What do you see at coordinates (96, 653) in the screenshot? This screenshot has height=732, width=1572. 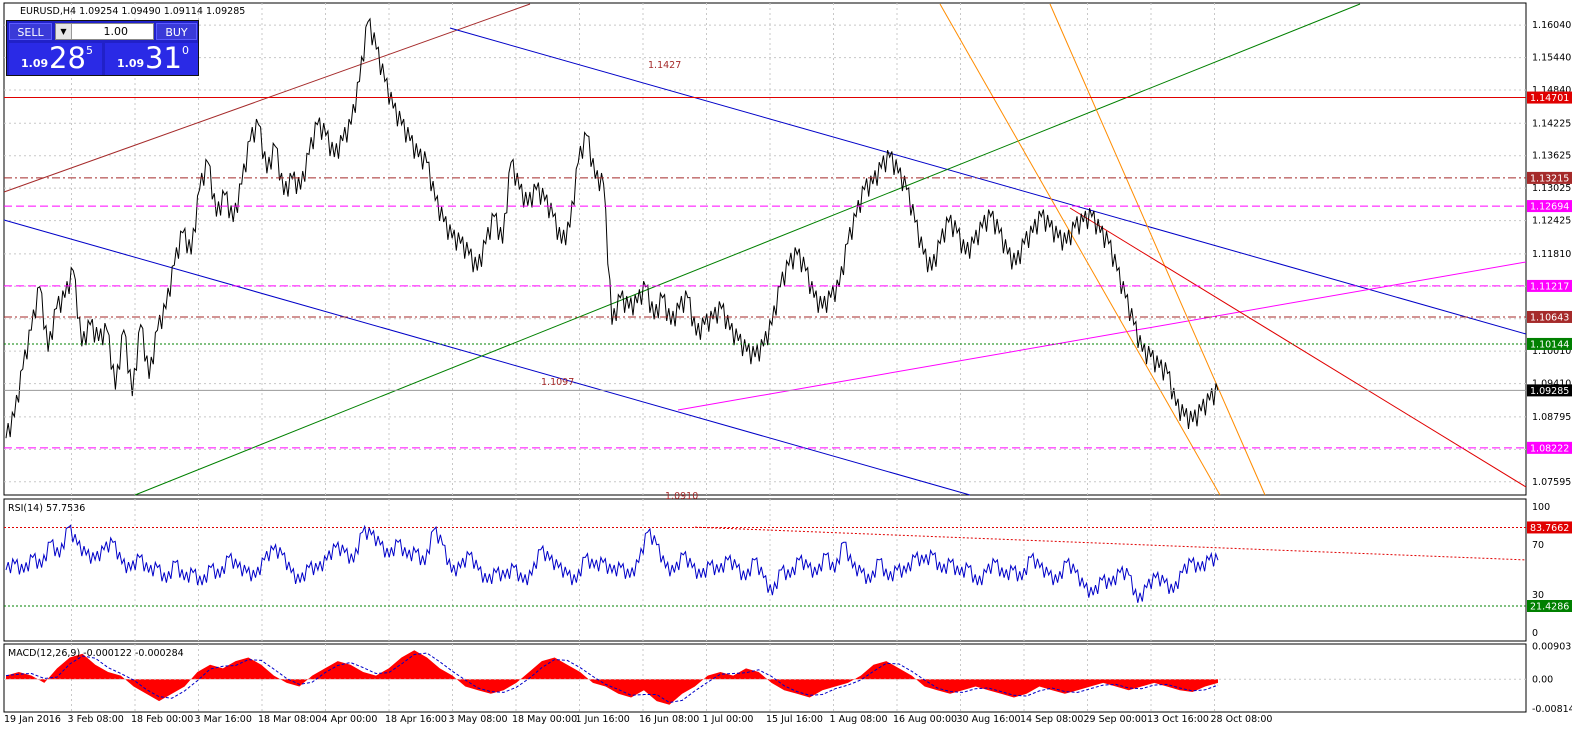 I see `macd-title: MACD(12,26,9) -0.000122 -0.000284` at bounding box center [96, 653].